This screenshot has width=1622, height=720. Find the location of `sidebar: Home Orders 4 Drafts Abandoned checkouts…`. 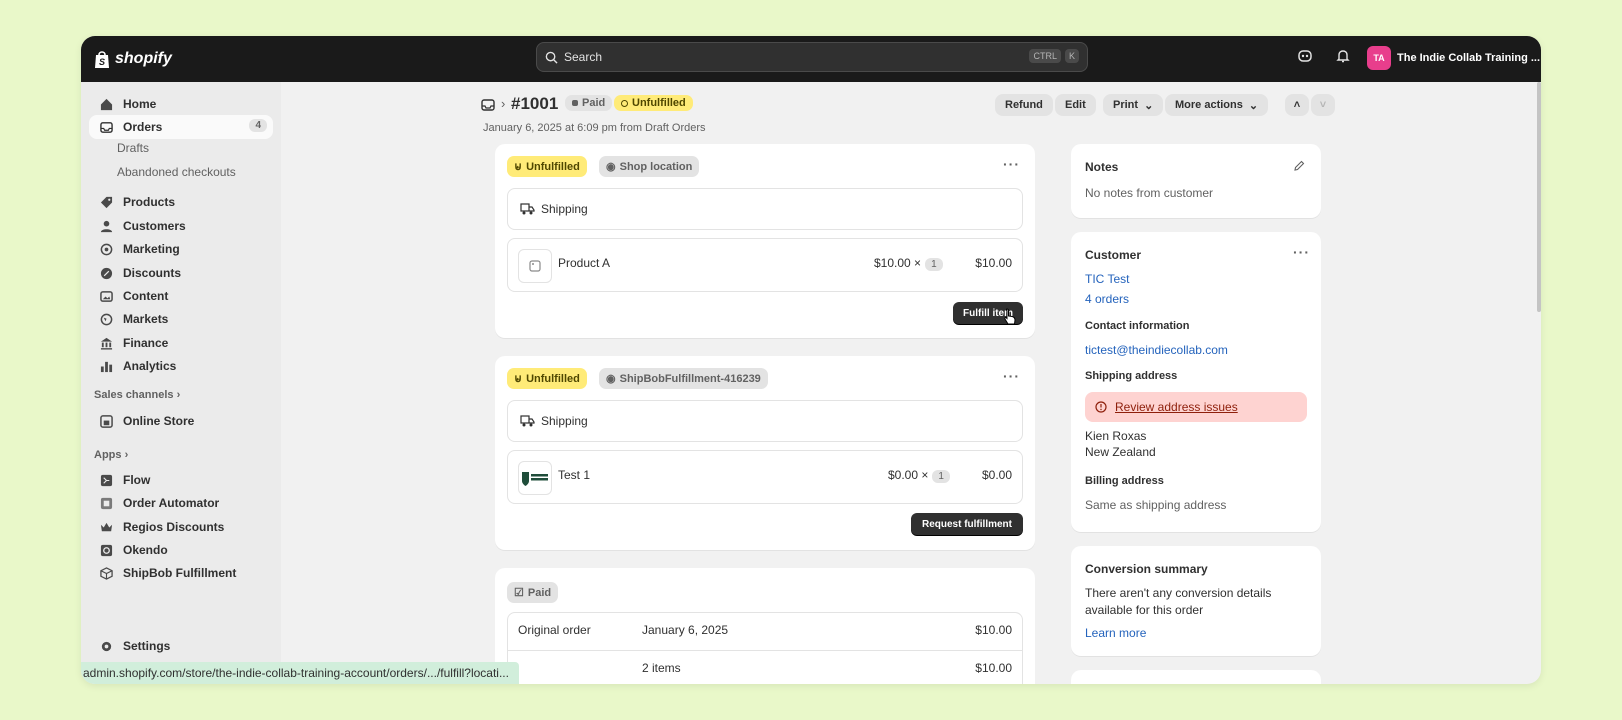

sidebar: Home Orders 4 Drafts Abandoned checkouts… is located at coordinates (181, 383).